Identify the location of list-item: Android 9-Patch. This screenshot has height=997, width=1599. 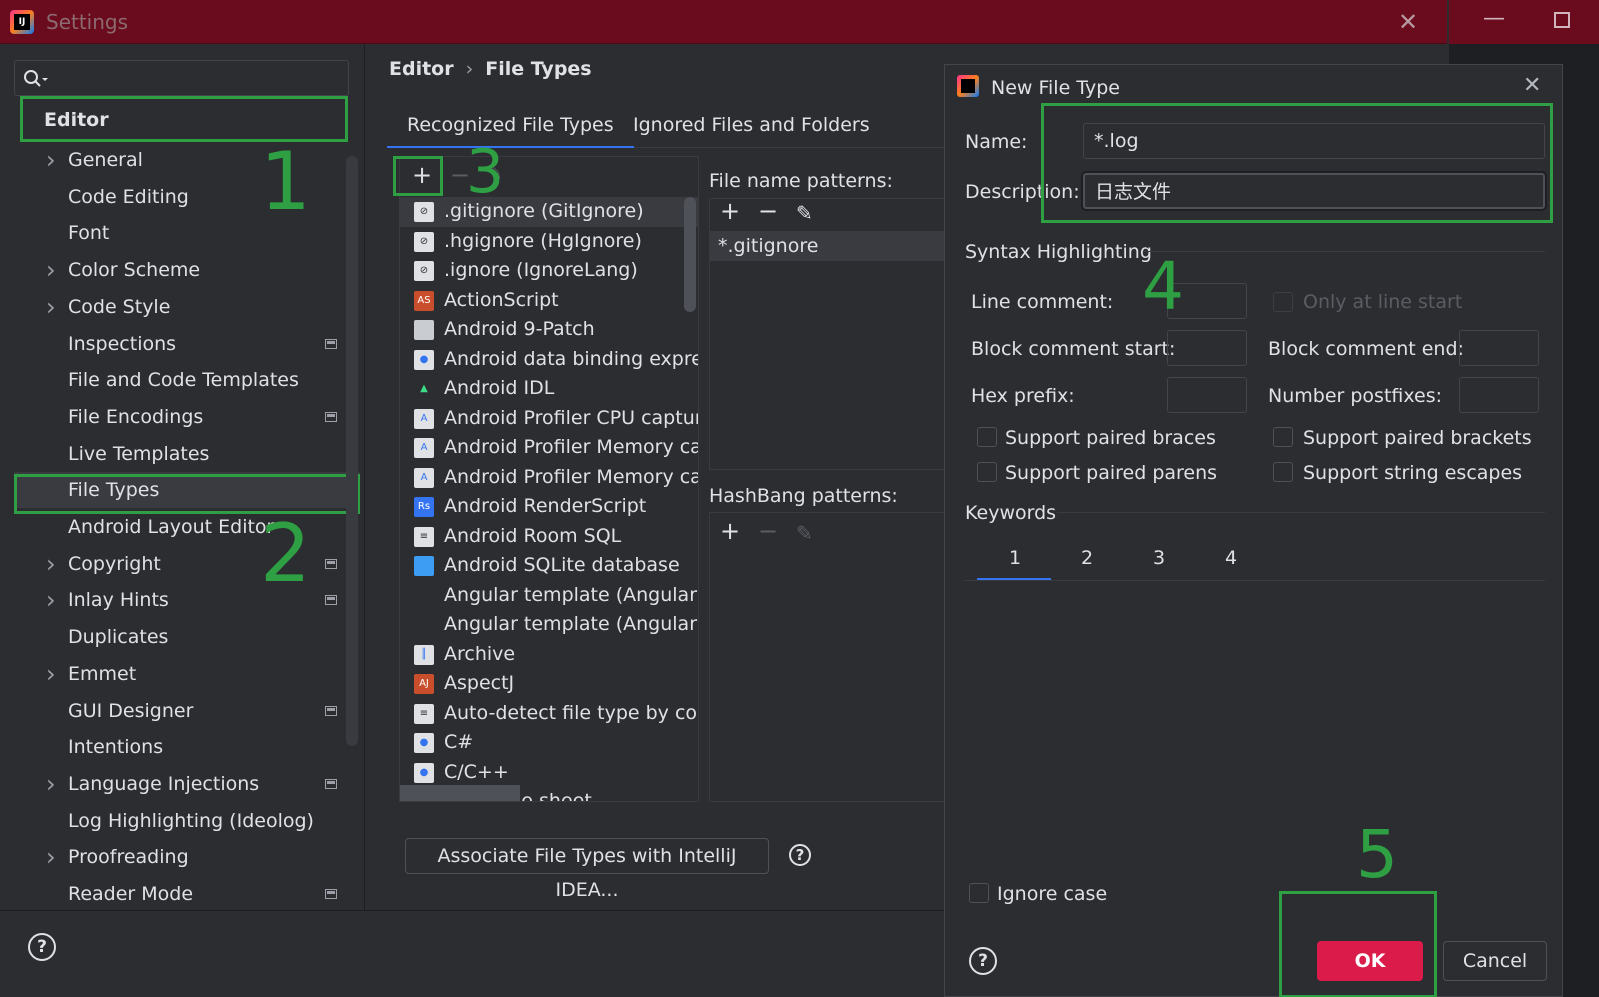
(549, 330).